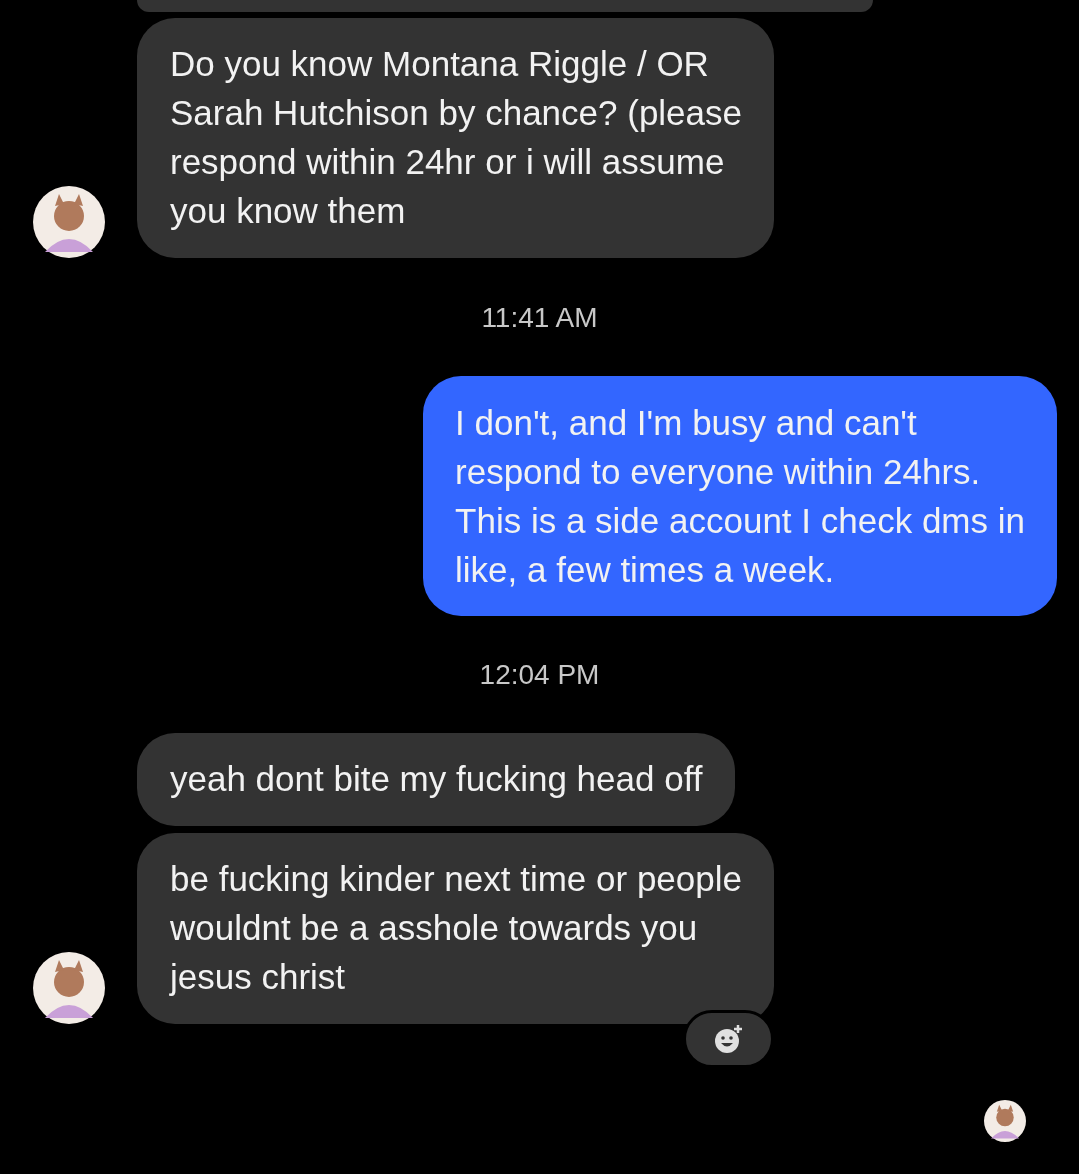 The height and width of the screenshot is (1174, 1079). Describe the element at coordinates (539, 318) in the screenshot. I see `timestamp: 11:41 AM` at that location.